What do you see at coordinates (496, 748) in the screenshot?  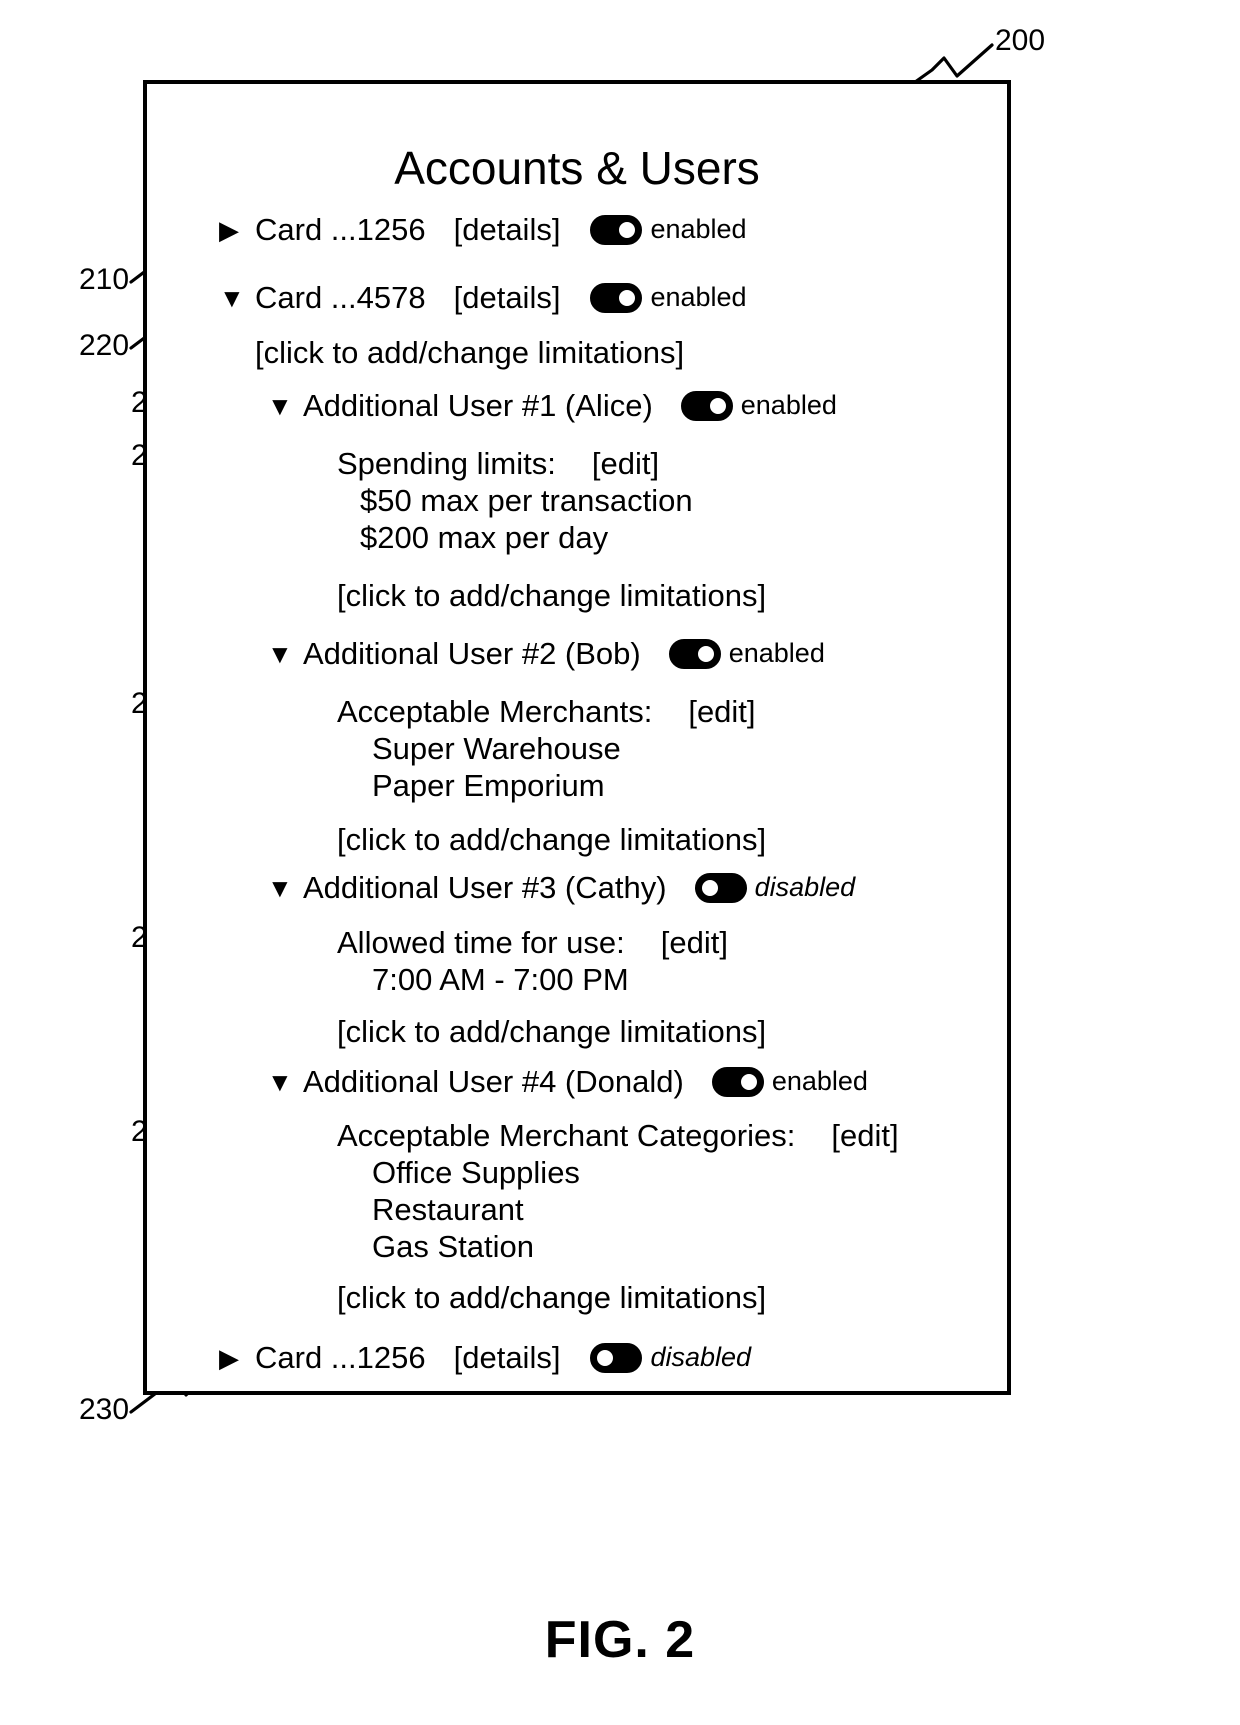 I see `limit-item: Super Warehouse` at bounding box center [496, 748].